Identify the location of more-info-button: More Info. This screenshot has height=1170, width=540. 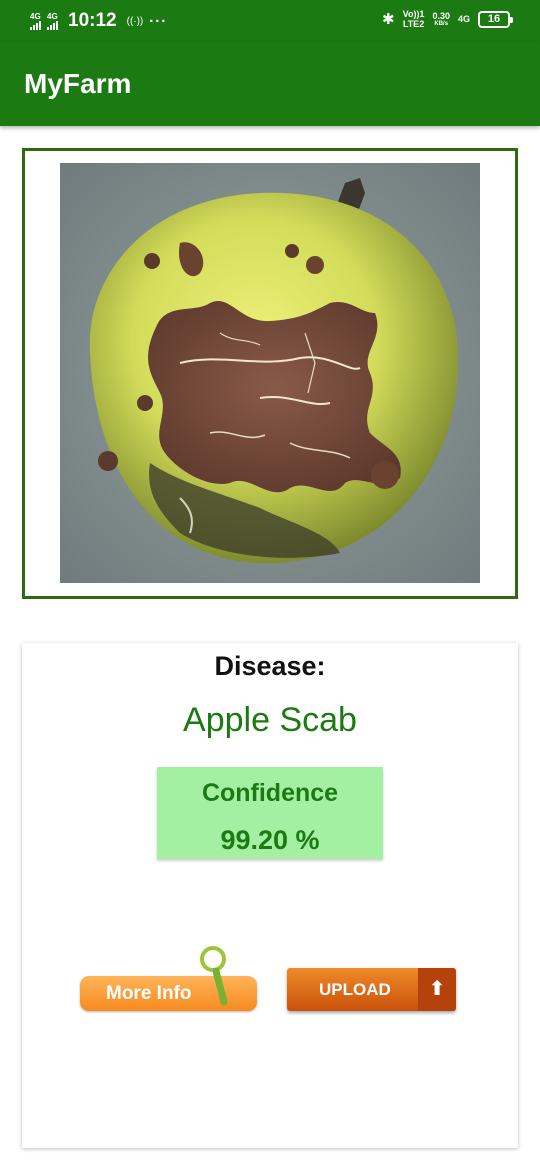
(168, 978).